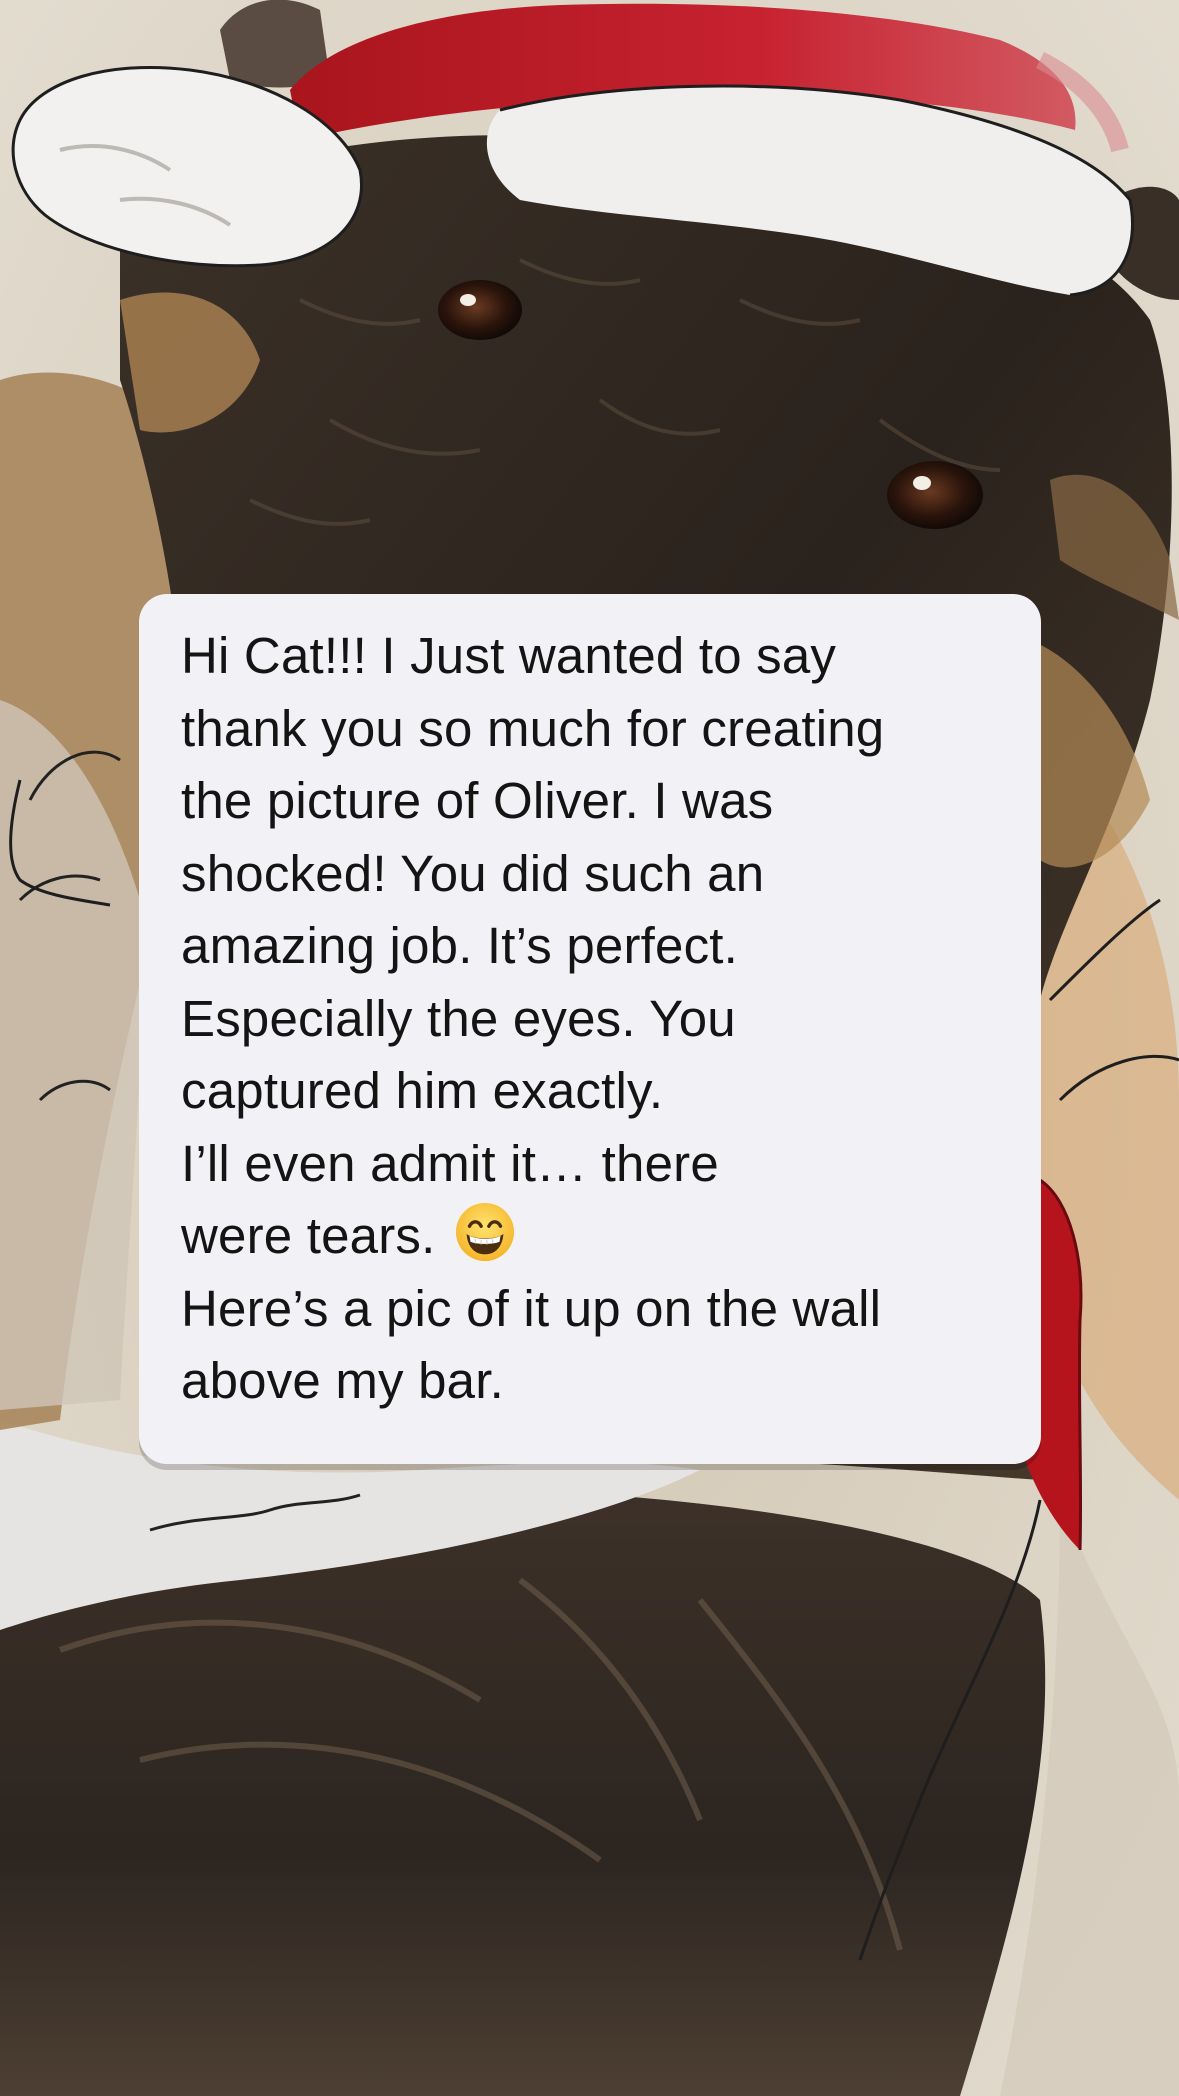 This screenshot has width=1179, height=2096. What do you see at coordinates (342, 1380) in the screenshot?
I see `message-line: above my bar.` at bounding box center [342, 1380].